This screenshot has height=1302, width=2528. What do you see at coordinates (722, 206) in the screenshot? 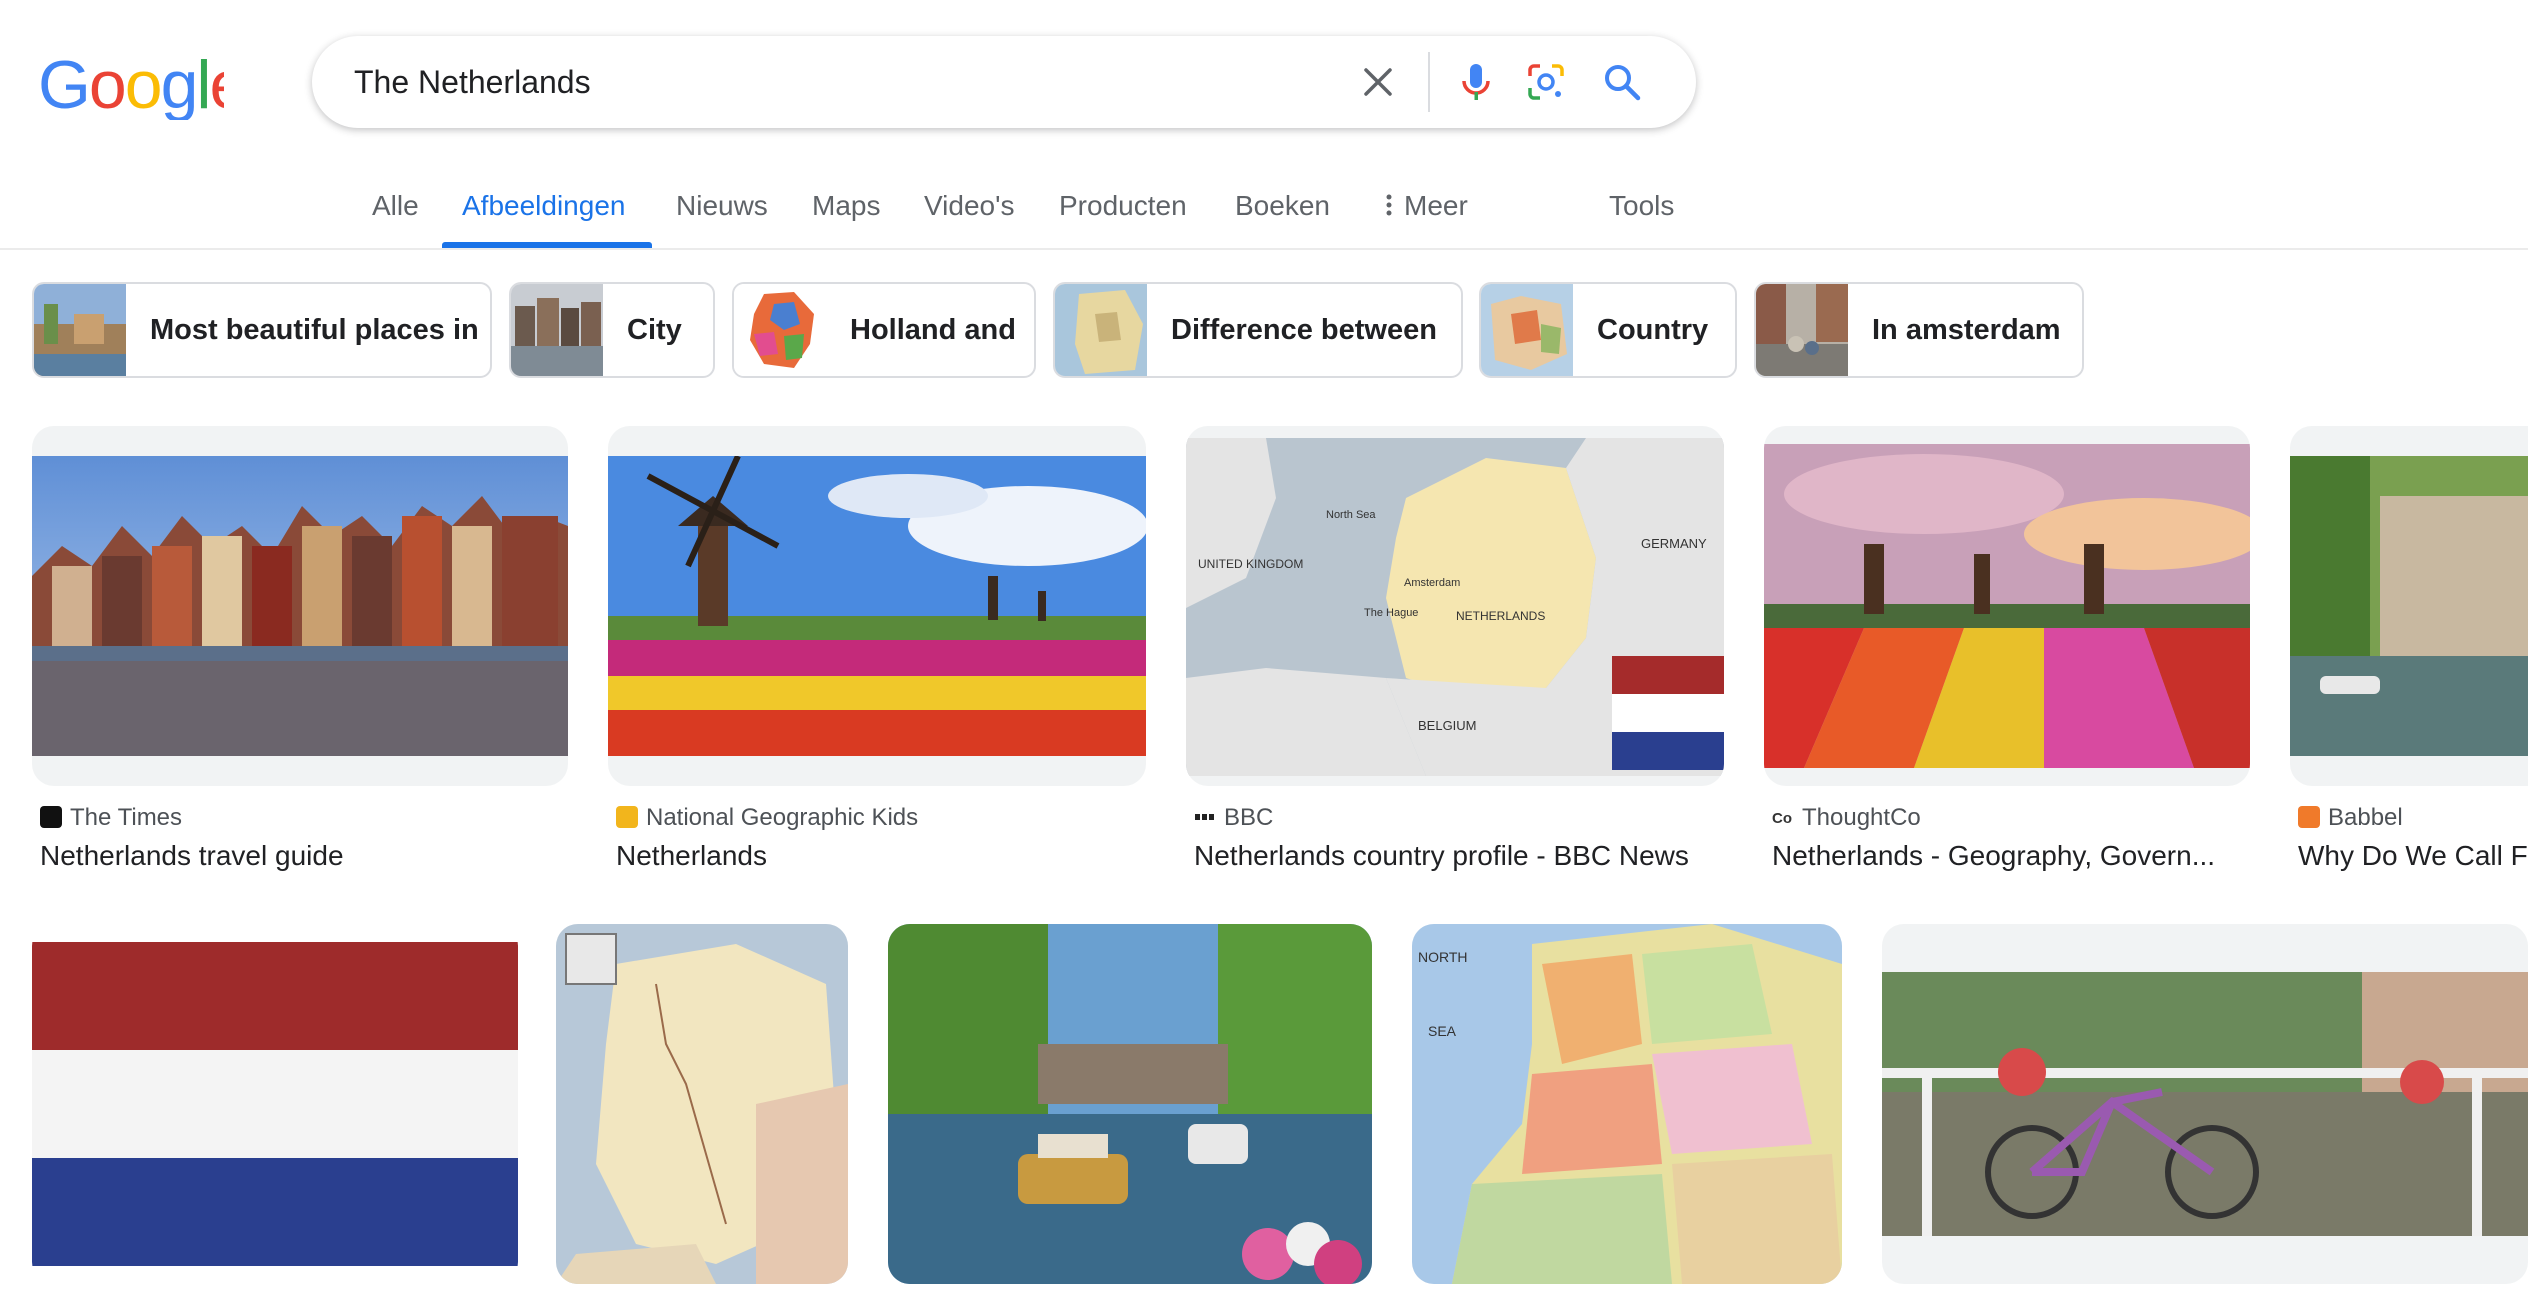
I see `tab-nieuws: Nieuws` at bounding box center [722, 206].